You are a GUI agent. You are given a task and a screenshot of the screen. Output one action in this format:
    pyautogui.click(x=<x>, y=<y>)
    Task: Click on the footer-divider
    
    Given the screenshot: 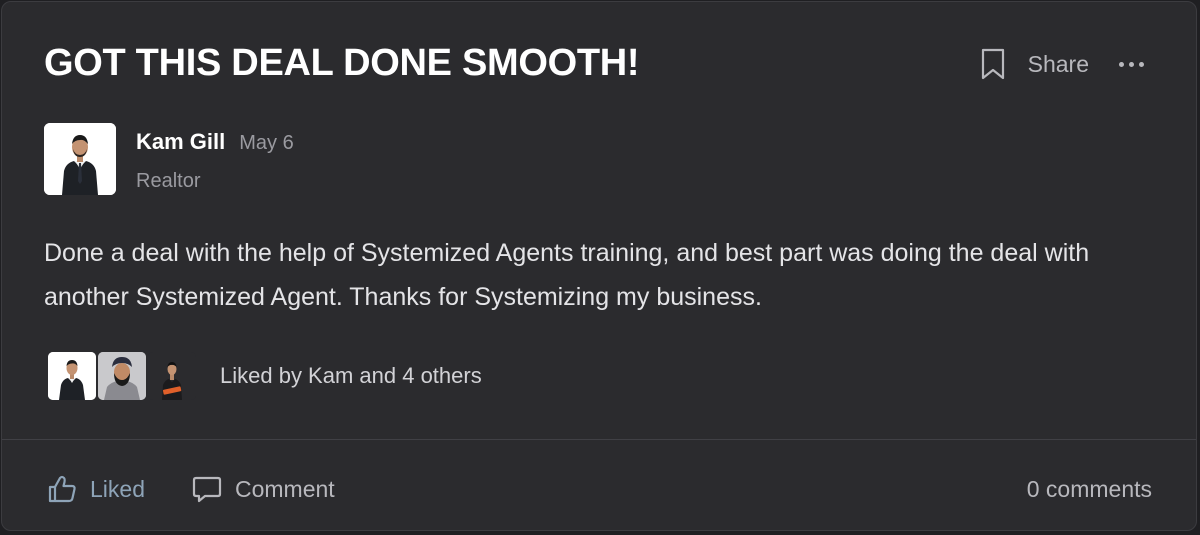 What is the action you would take?
    pyautogui.click(x=599, y=439)
    